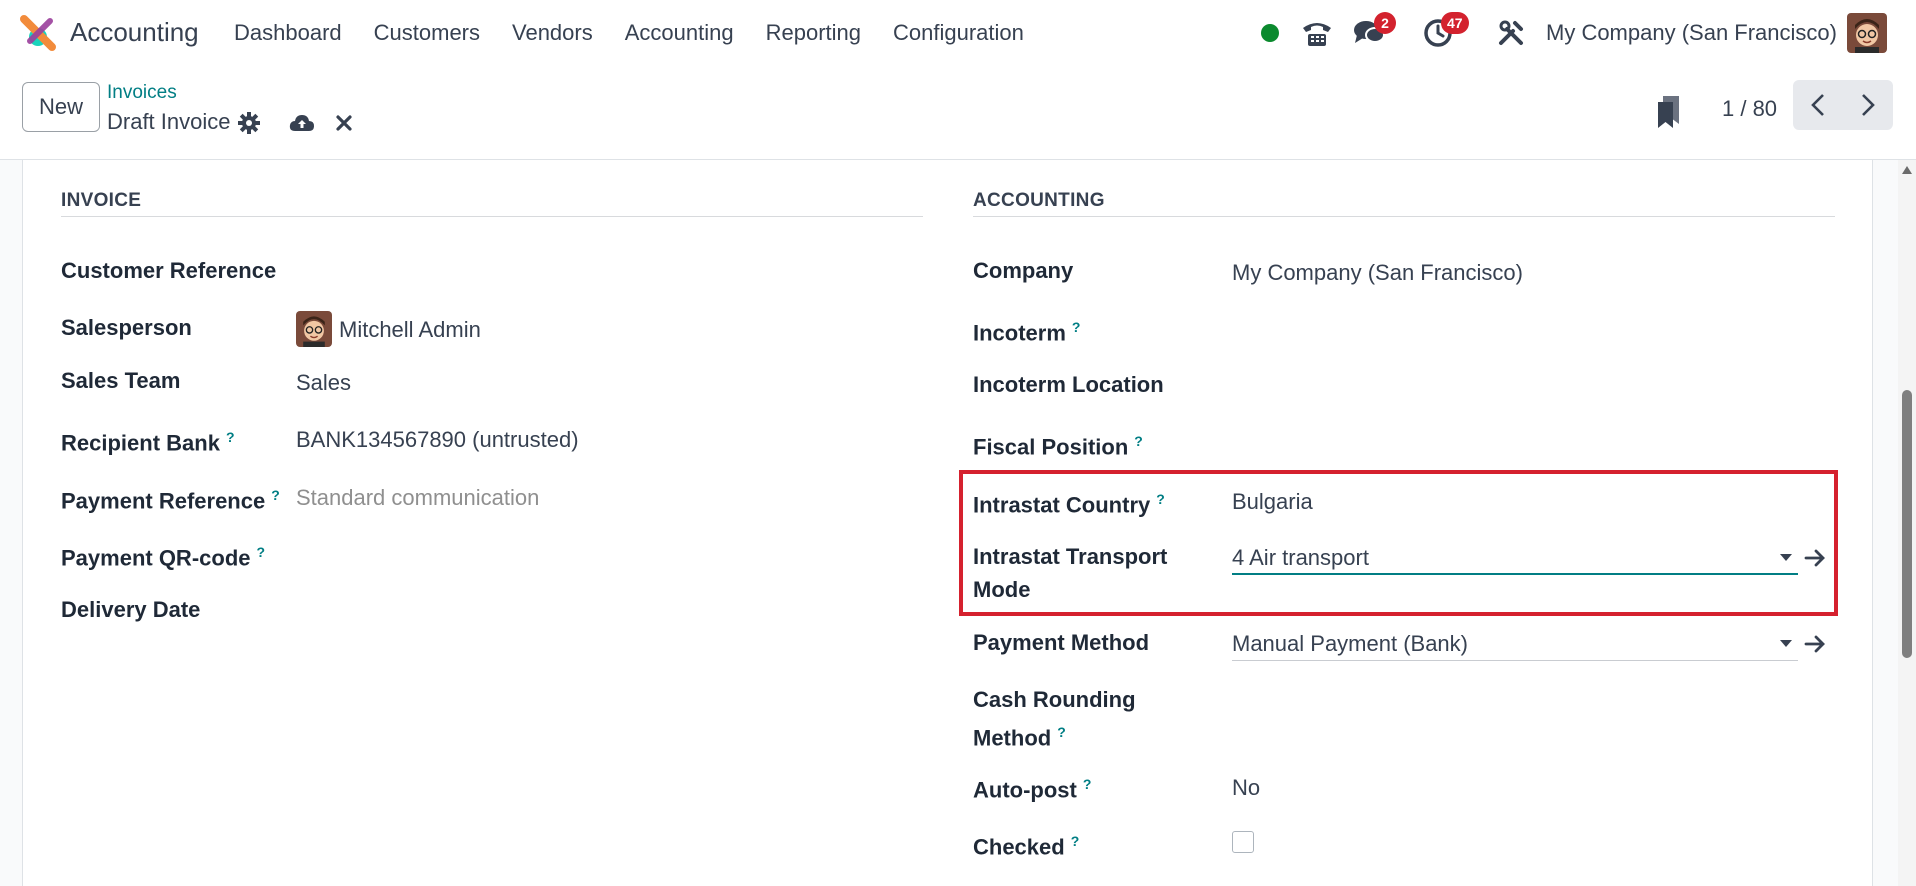  What do you see at coordinates (1515, 644) in the screenshot?
I see `payment-method-select: Manual Payment (Bank)` at bounding box center [1515, 644].